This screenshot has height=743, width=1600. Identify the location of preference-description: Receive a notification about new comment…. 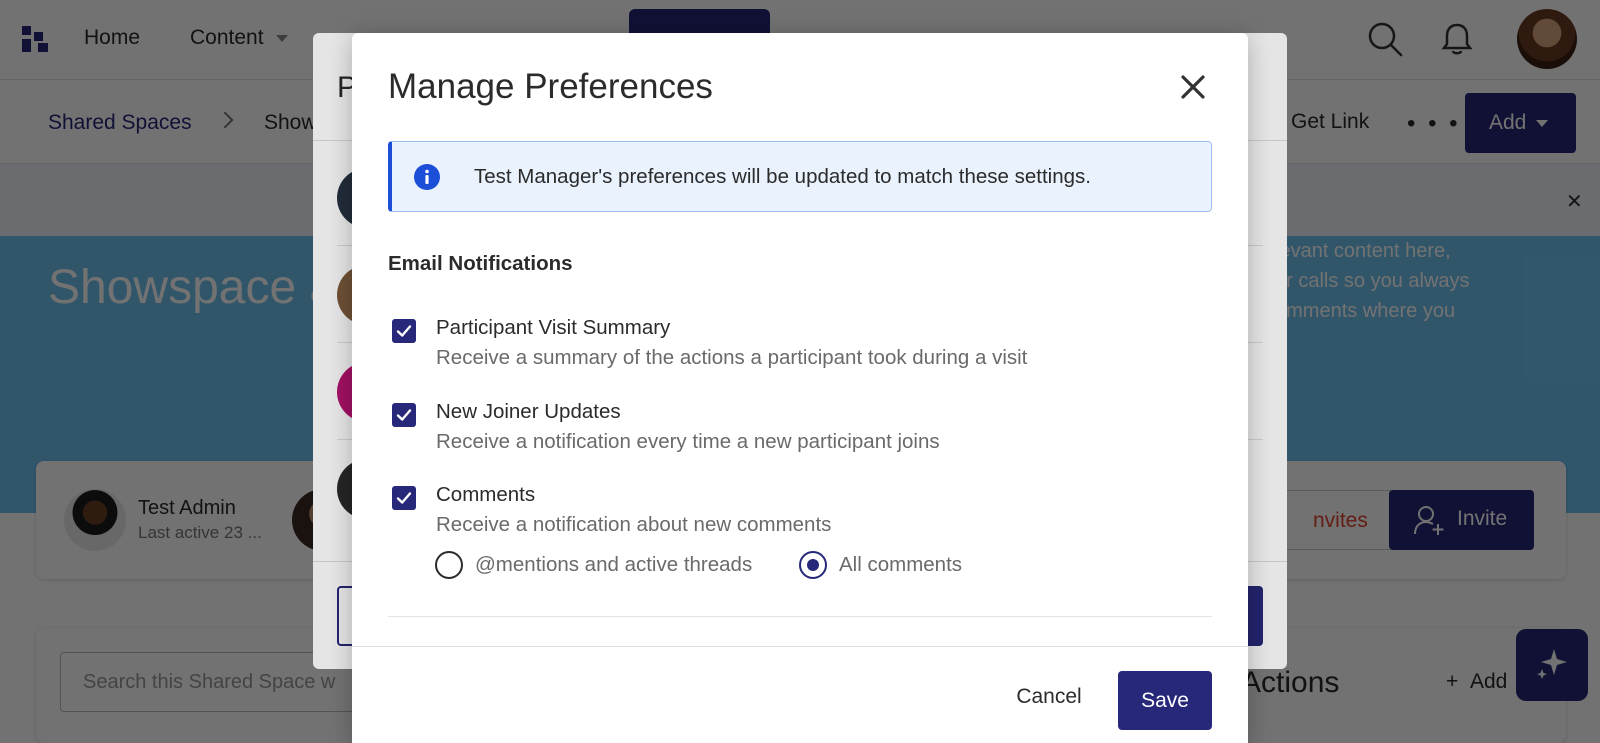
(634, 524).